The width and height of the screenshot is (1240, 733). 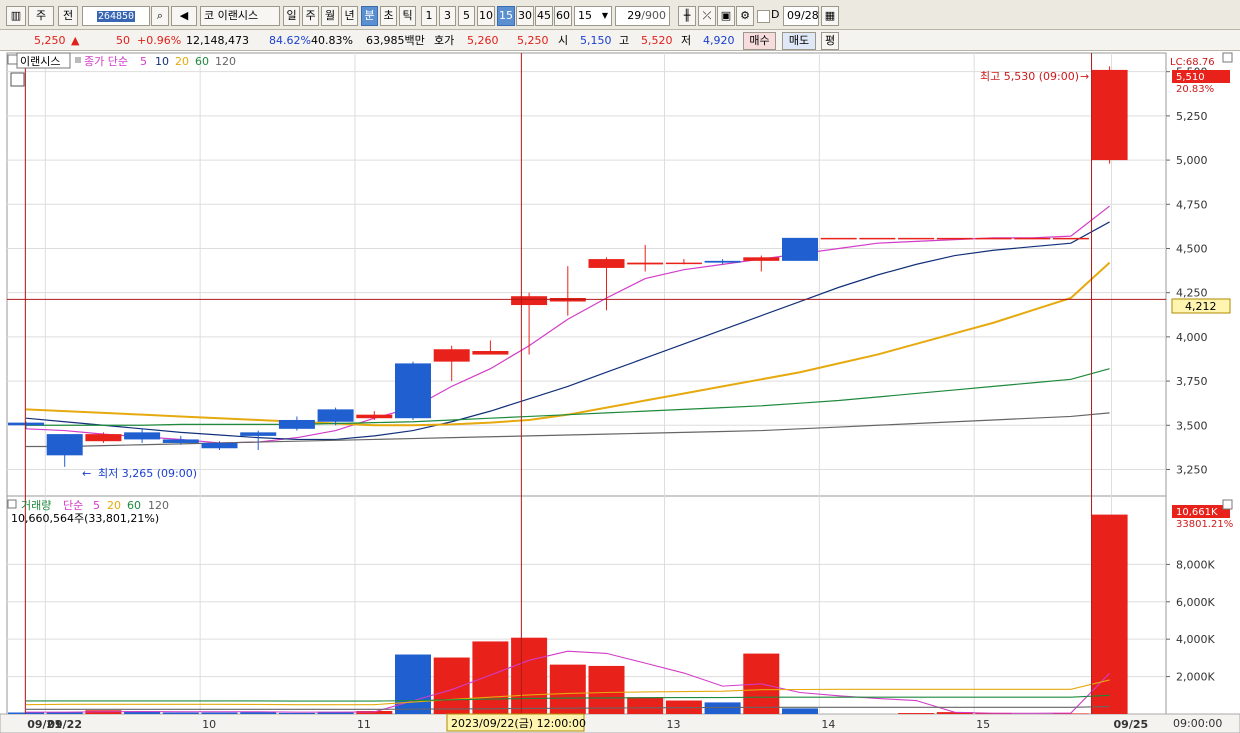 What do you see at coordinates (12, 59) in the screenshot?
I see `legend-toggle-icon` at bounding box center [12, 59].